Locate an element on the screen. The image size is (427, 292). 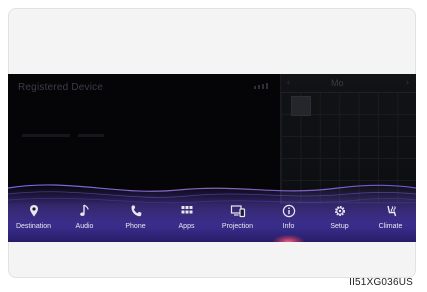
menu-item-climate: Climate is located at coordinates (390, 221).